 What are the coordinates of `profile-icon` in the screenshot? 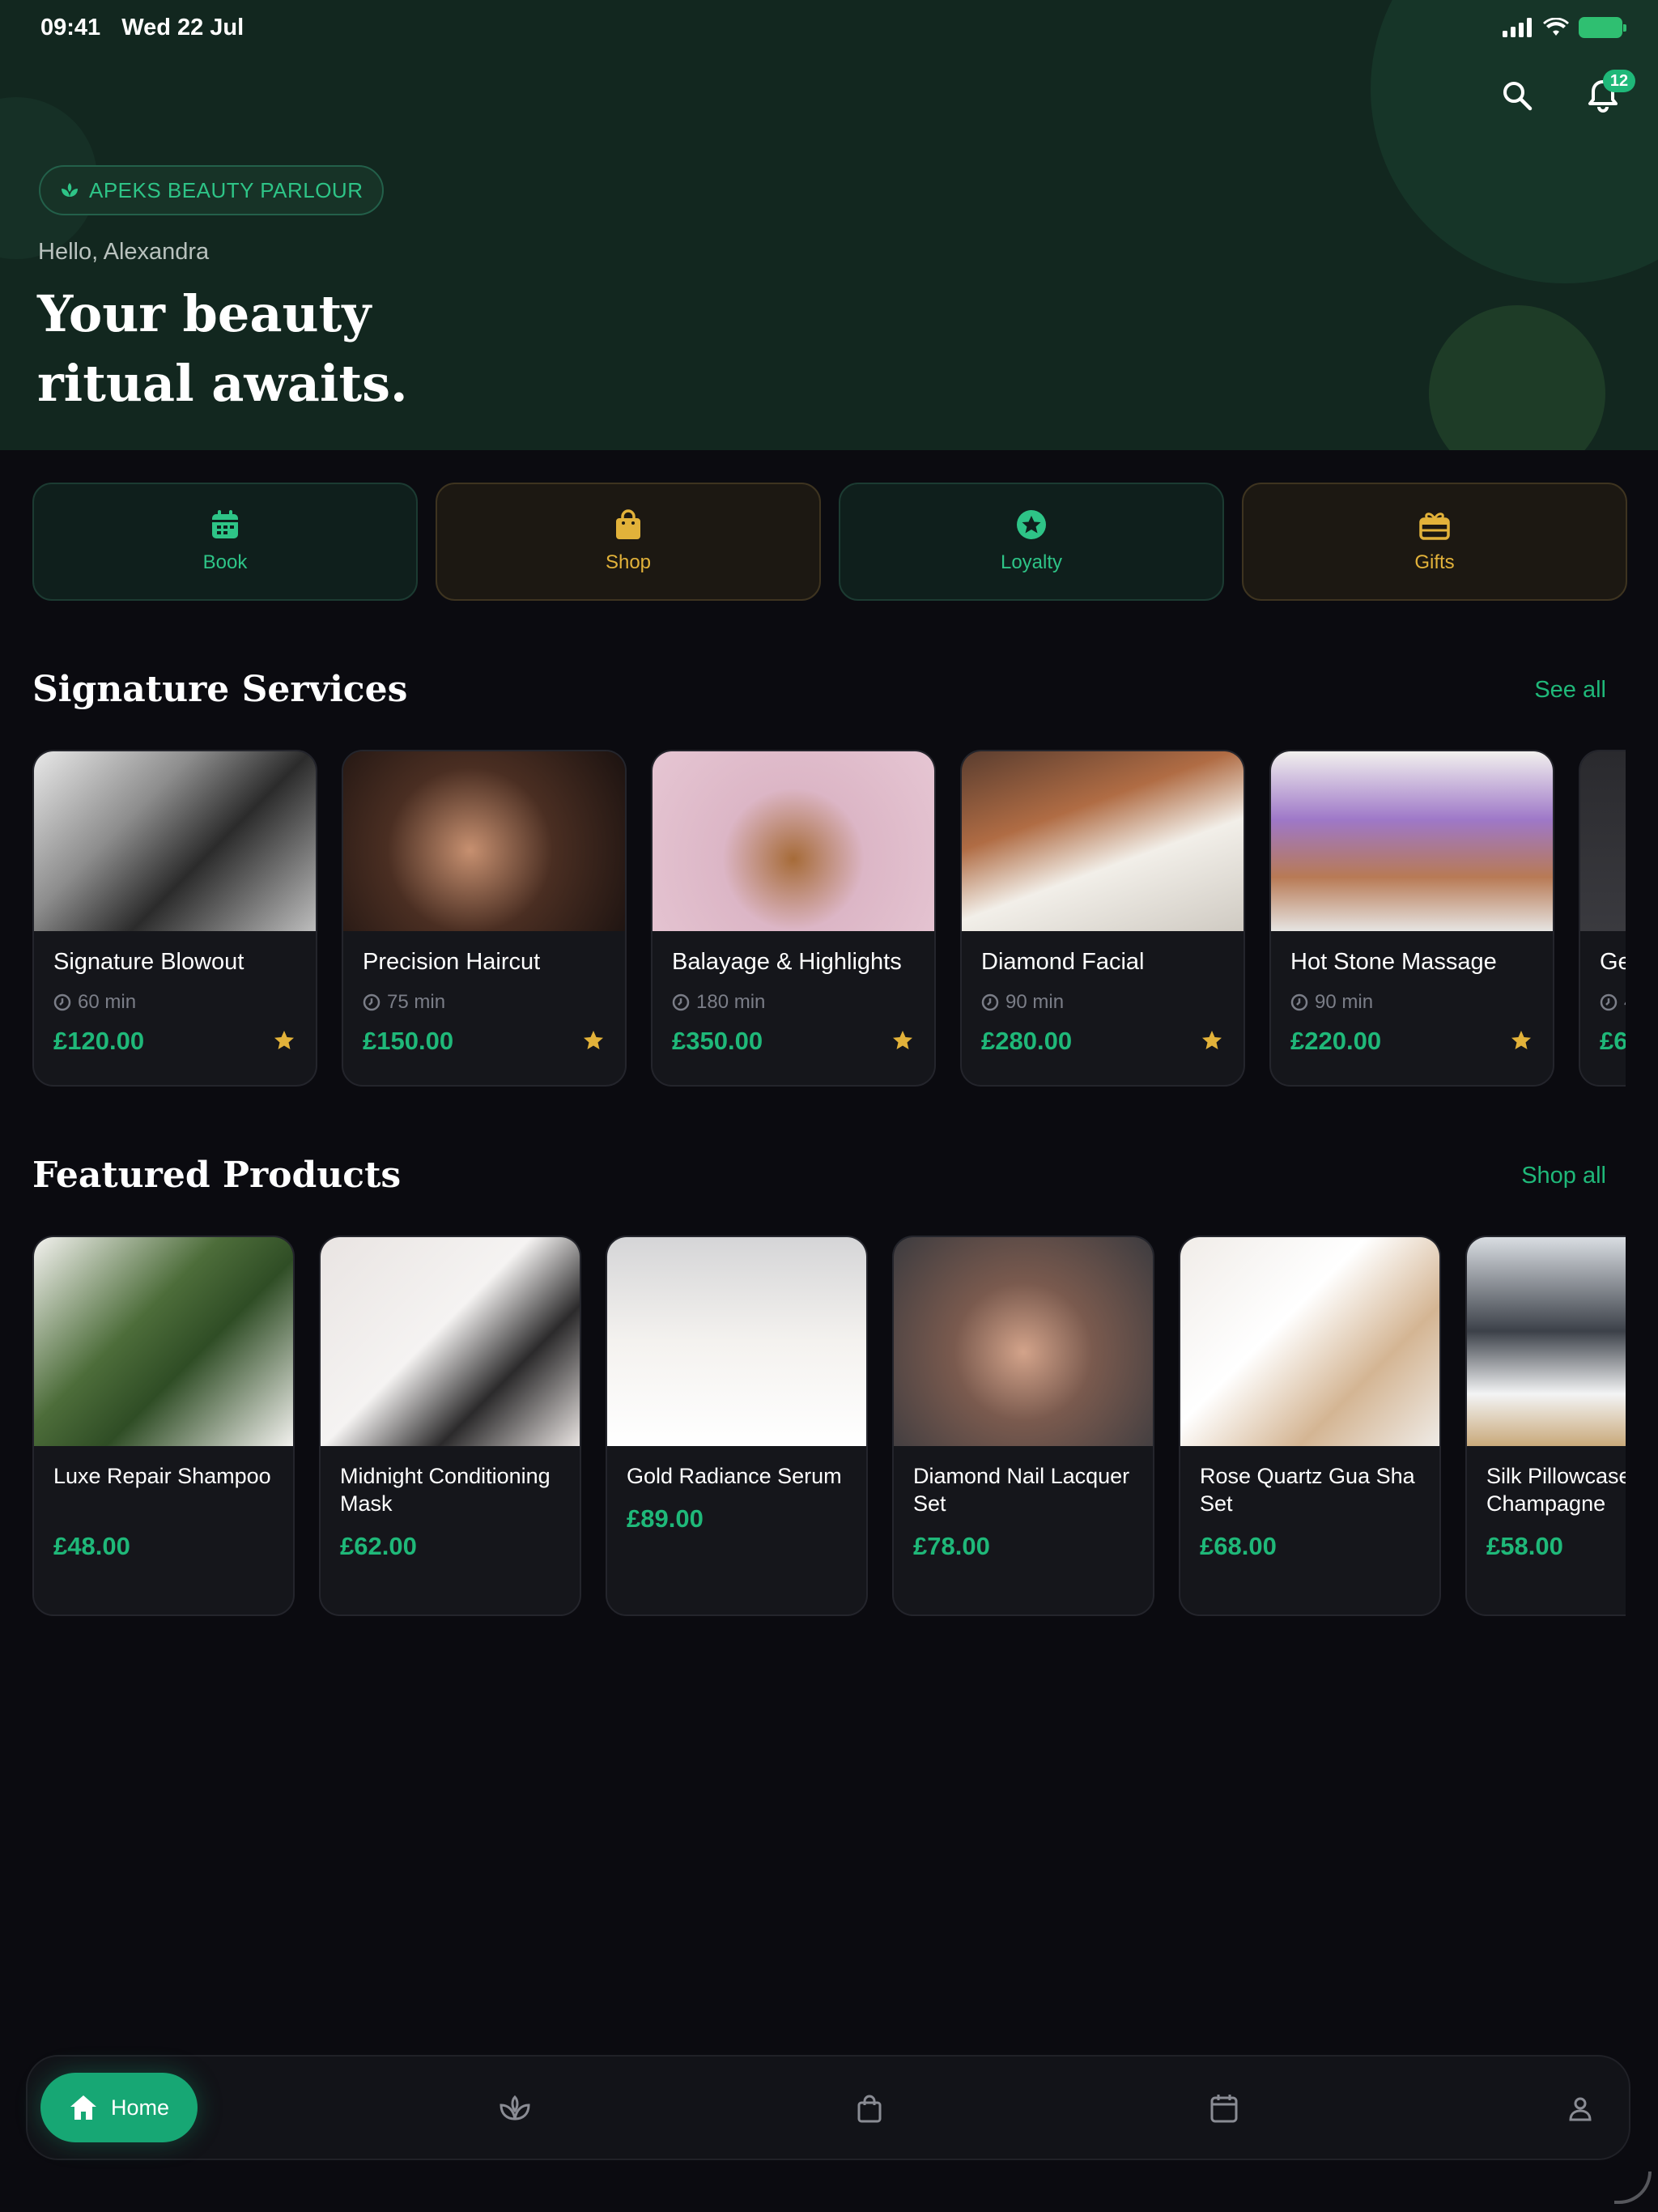 It's located at (1580, 2109).